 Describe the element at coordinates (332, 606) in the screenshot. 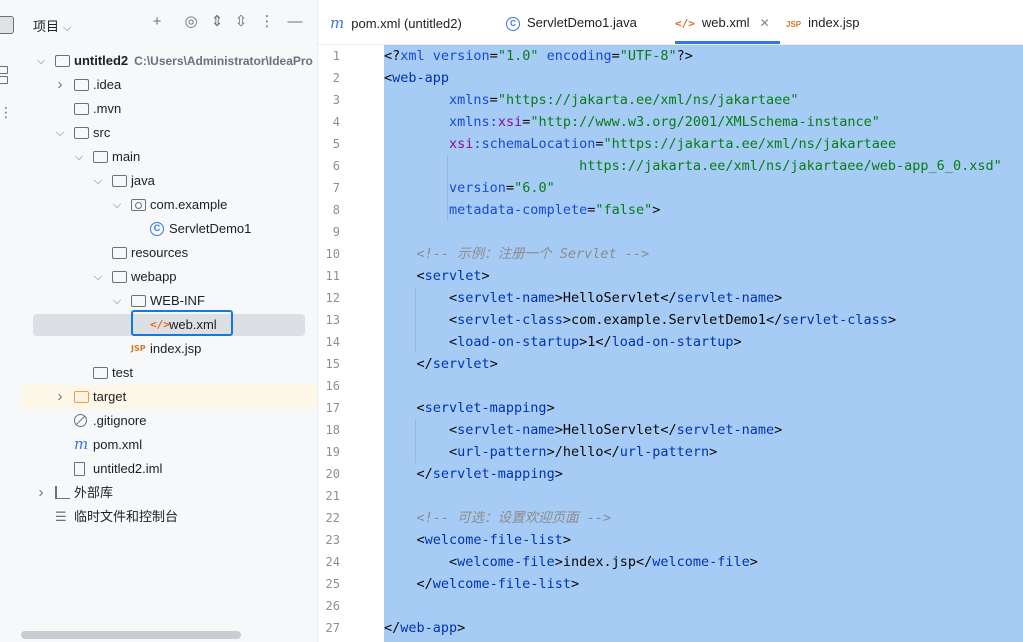

I see `line-number: 26` at that location.